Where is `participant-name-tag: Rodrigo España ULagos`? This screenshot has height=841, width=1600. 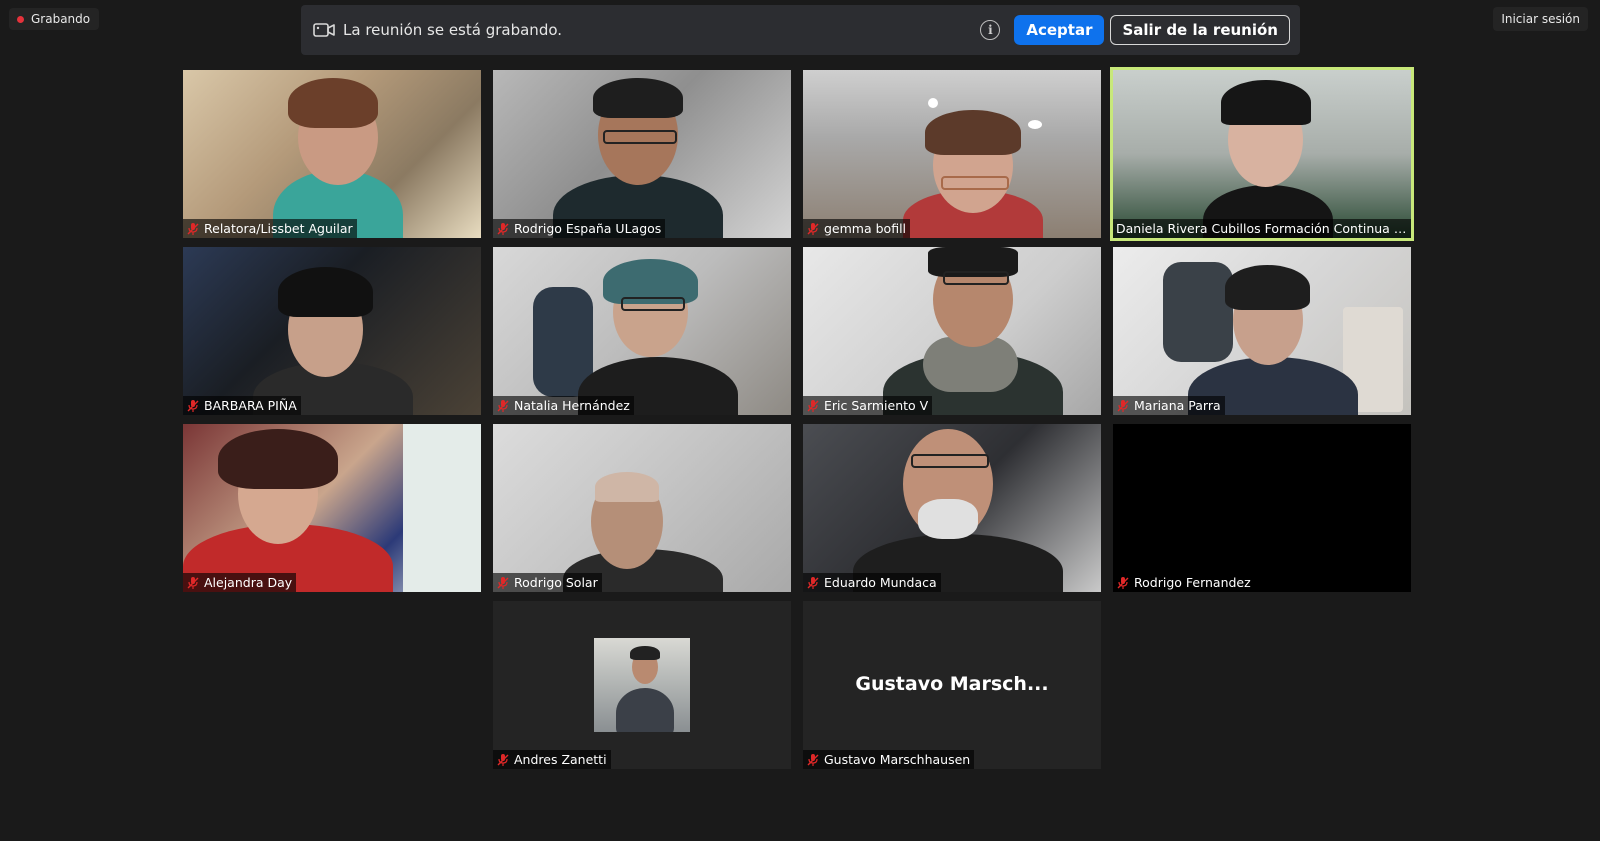
participant-name-tag: Rodrigo España ULagos is located at coordinates (579, 228).